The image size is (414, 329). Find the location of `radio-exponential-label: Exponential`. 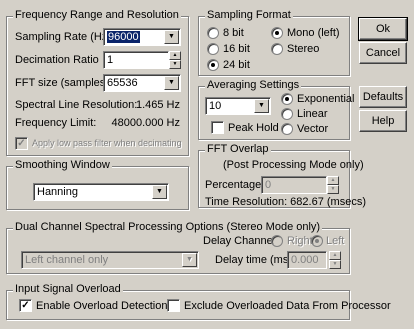

radio-exponential-label: Exponential is located at coordinates (326, 99).